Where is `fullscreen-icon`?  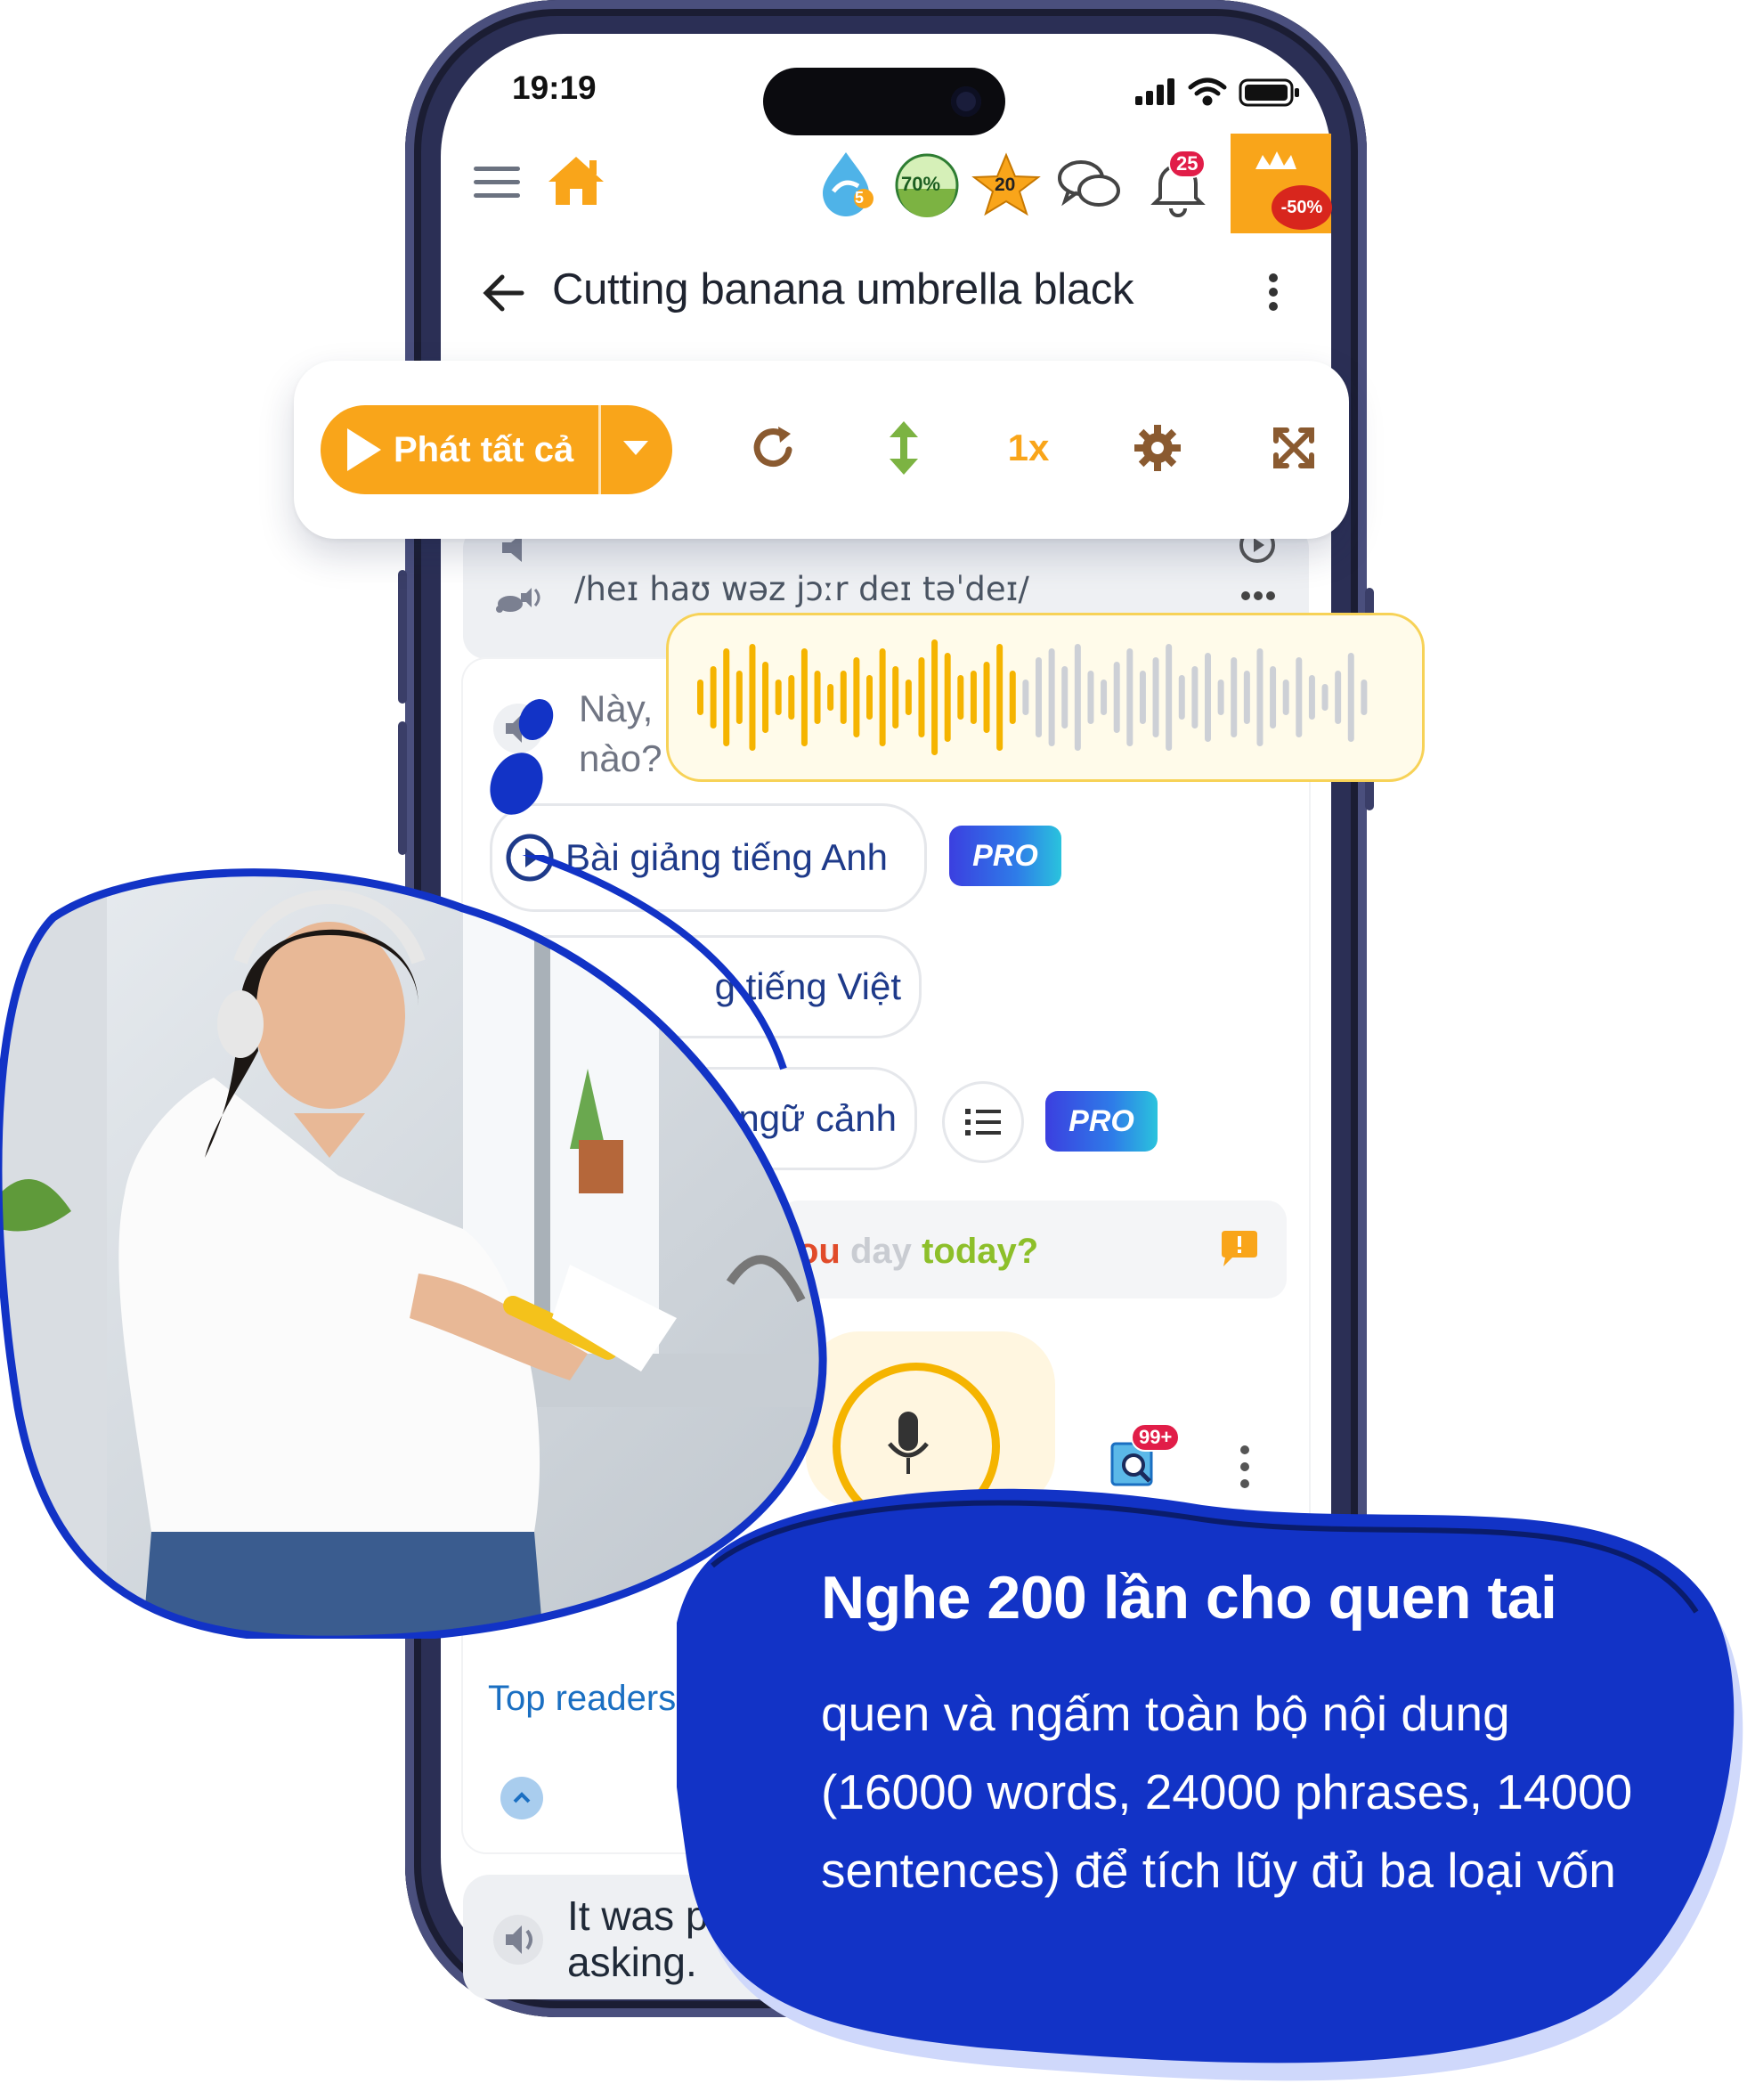 fullscreen-icon is located at coordinates (1294, 448).